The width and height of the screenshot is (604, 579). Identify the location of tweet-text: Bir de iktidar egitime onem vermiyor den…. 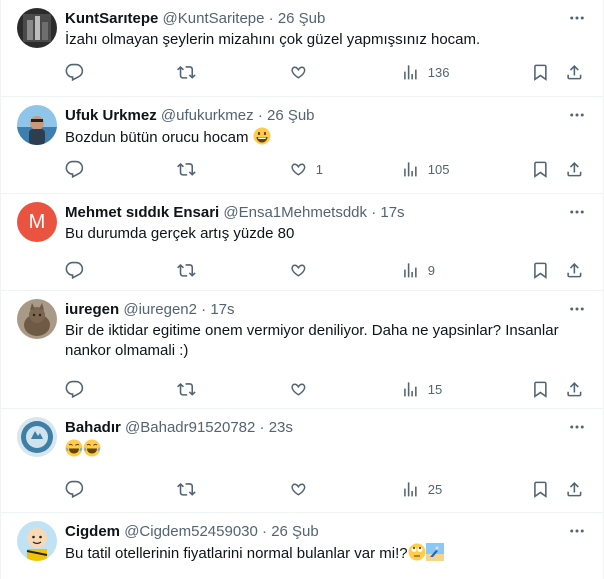
(327, 341).